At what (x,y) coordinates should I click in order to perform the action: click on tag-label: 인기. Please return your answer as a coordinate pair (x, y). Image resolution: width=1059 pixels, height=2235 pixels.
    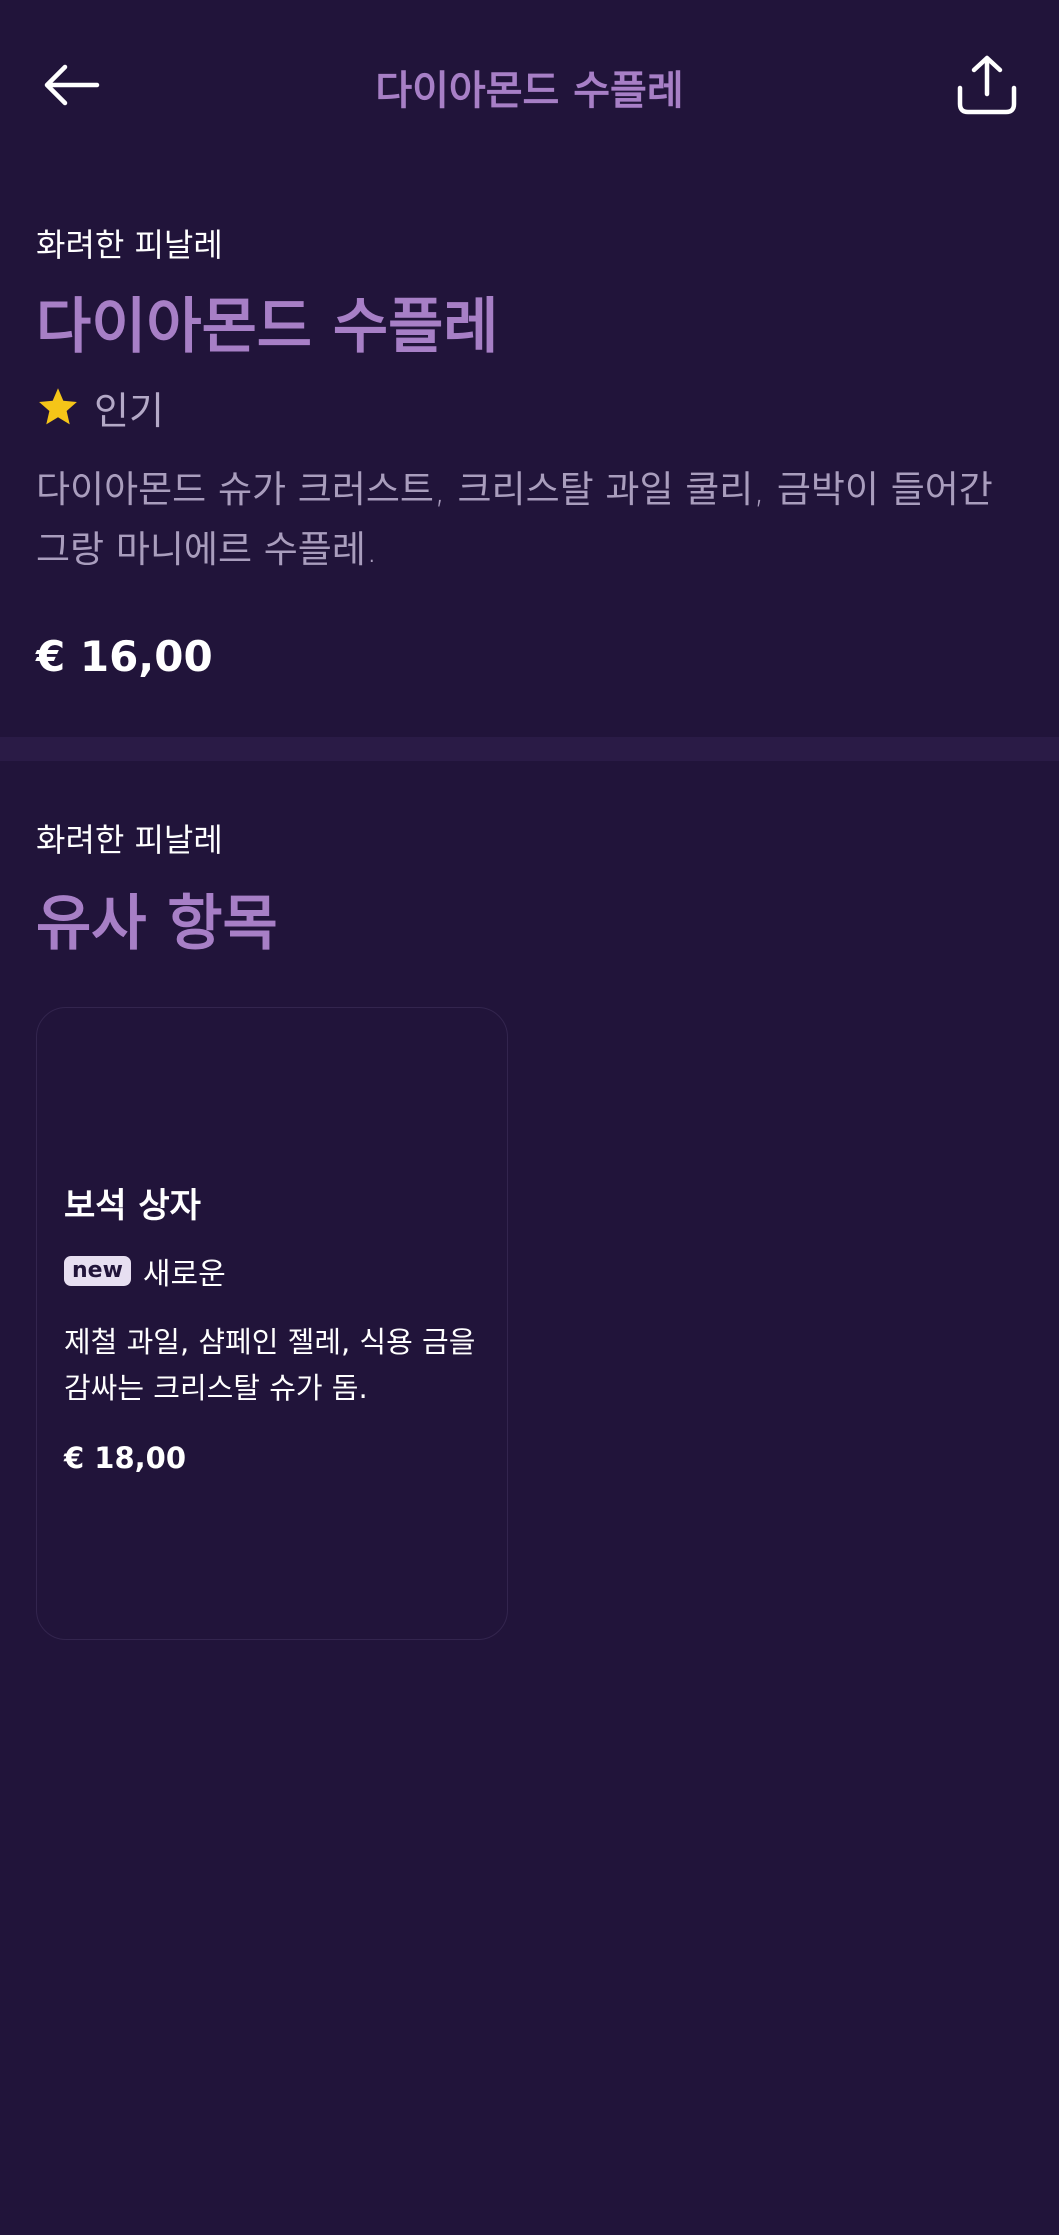
    Looking at the image, I should click on (129, 410).